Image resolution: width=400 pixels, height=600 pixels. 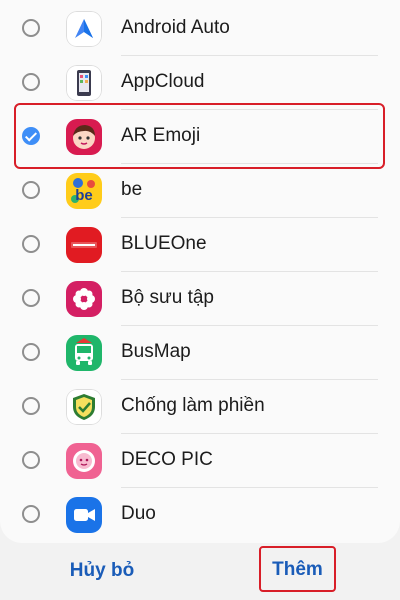 What do you see at coordinates (138, 513) in the screenshot?
I see `app-label: Duo` at bounding box center [138, 513].